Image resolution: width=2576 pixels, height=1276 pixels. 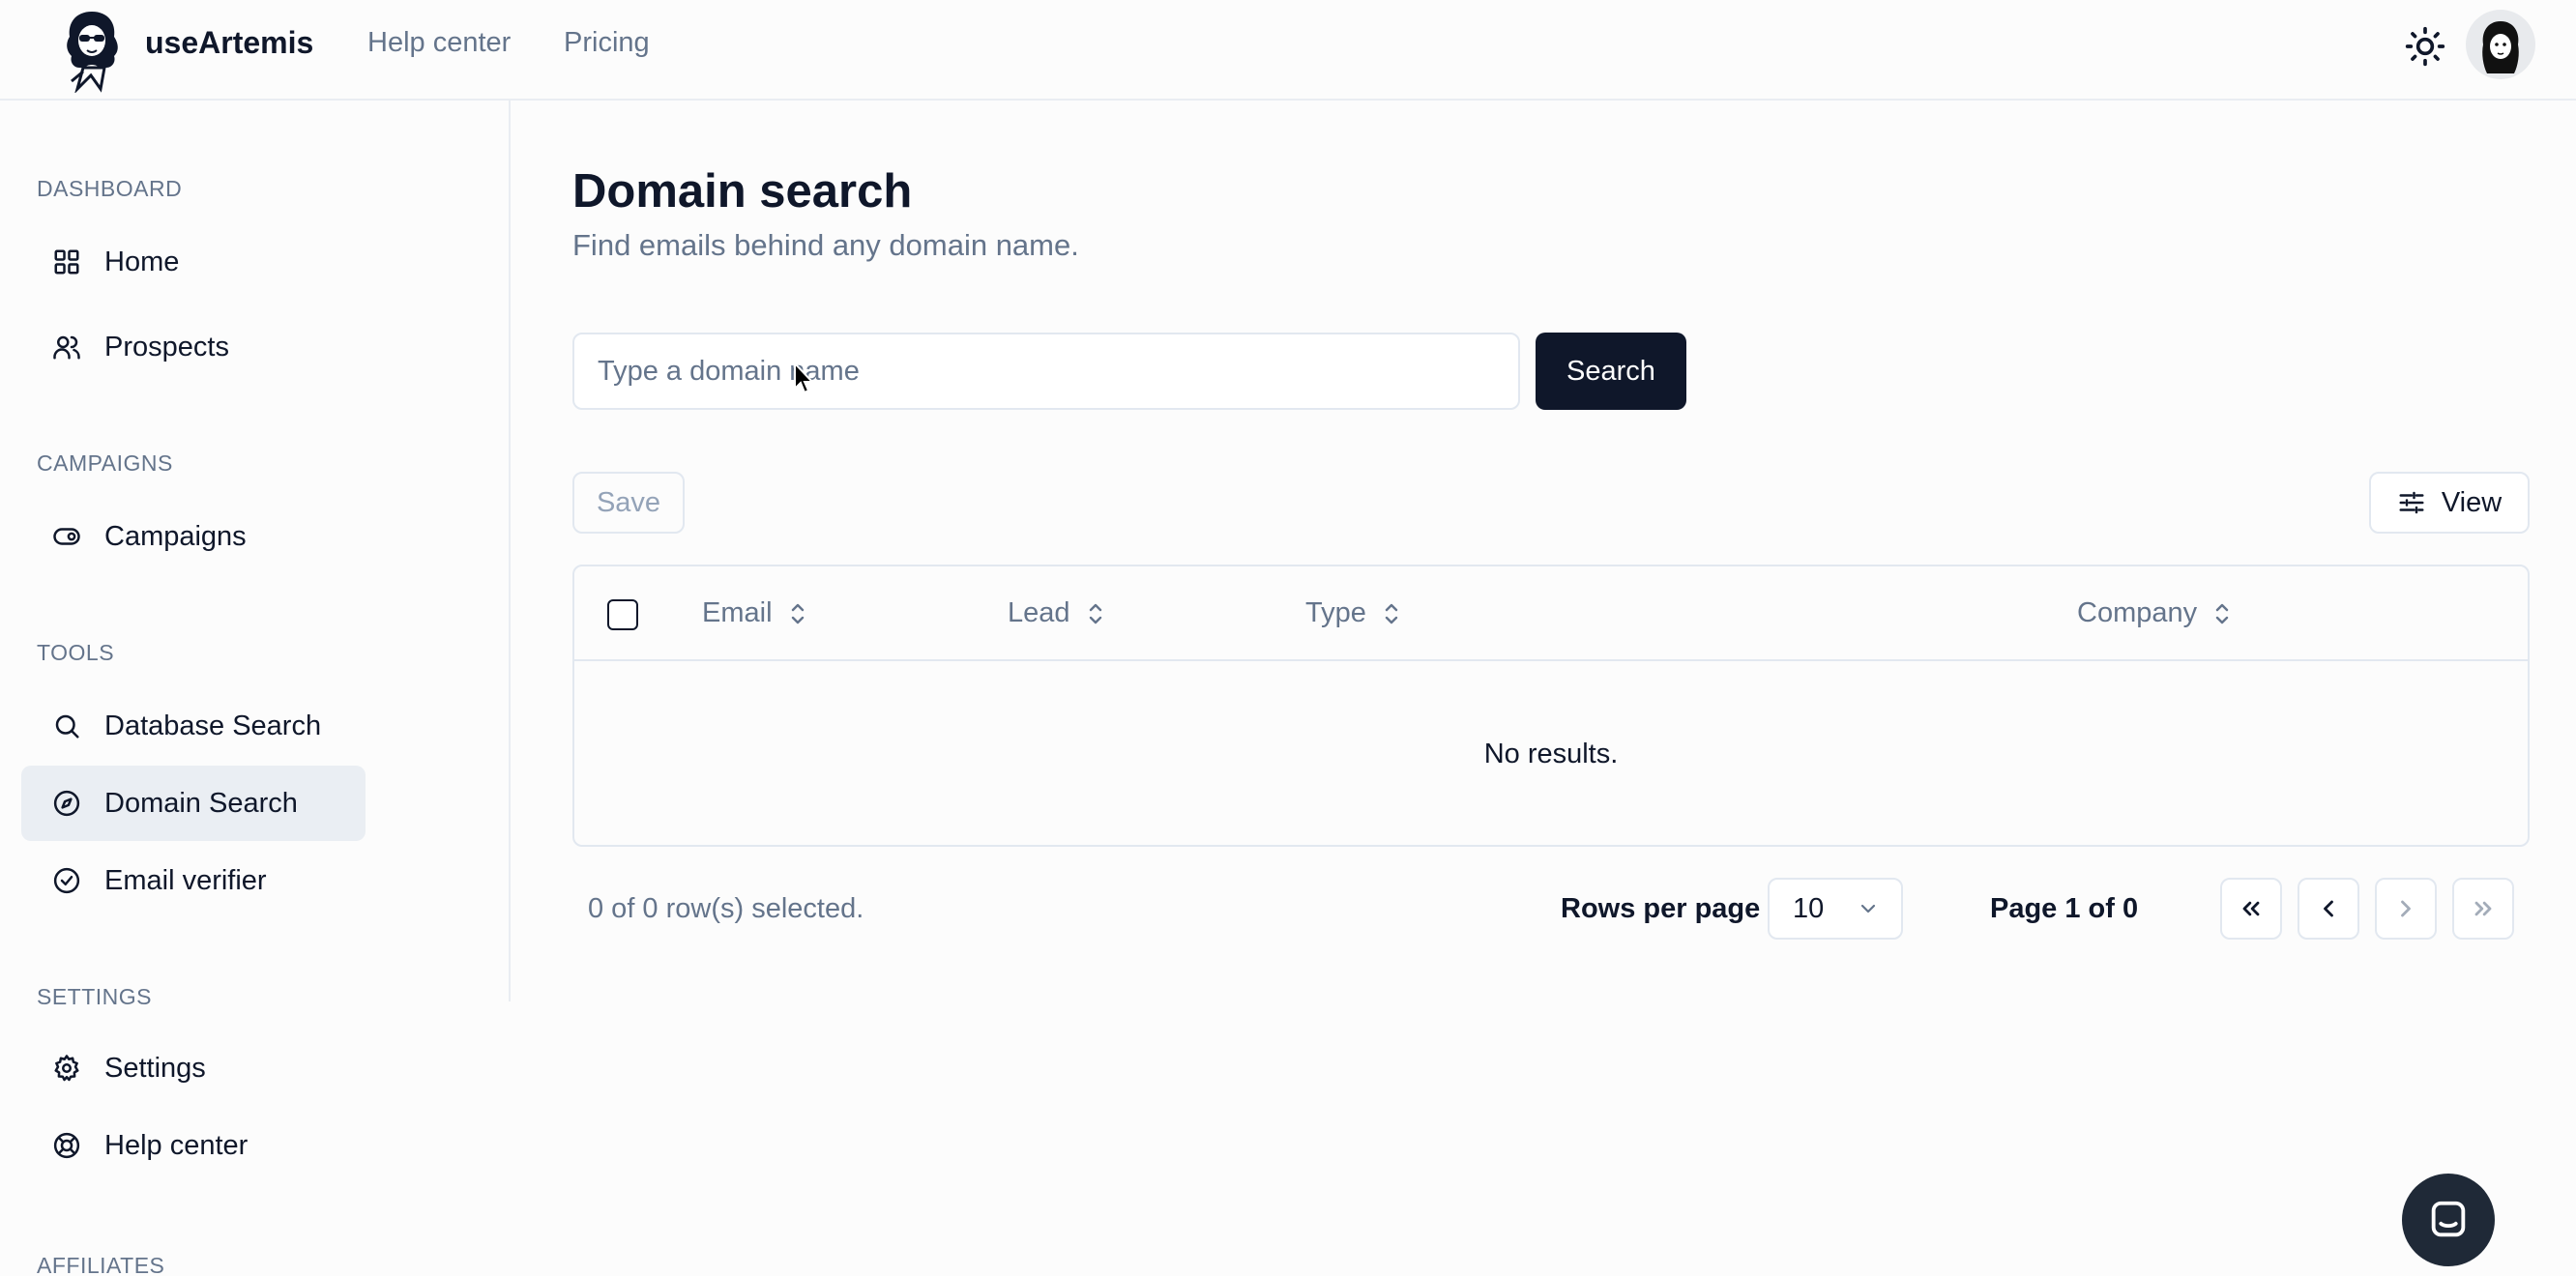 What do you see at coordinates (229, 43) in the screenshot?
I see `brand-name: useArtemis` at bounding box center [229, 43].